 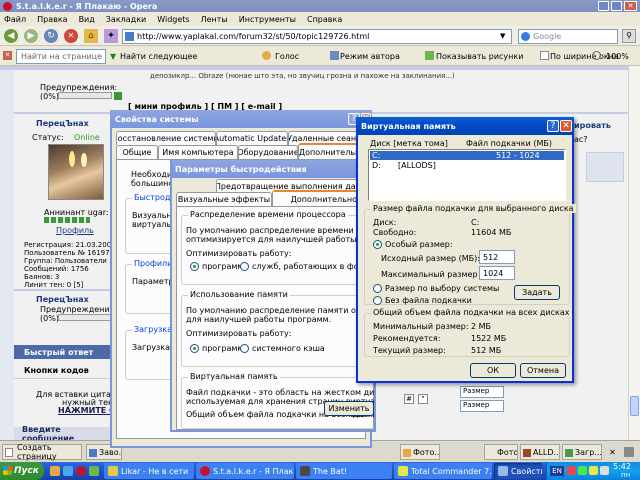 I want to click on stop-icon: ✕, so click(x=71, y=36).